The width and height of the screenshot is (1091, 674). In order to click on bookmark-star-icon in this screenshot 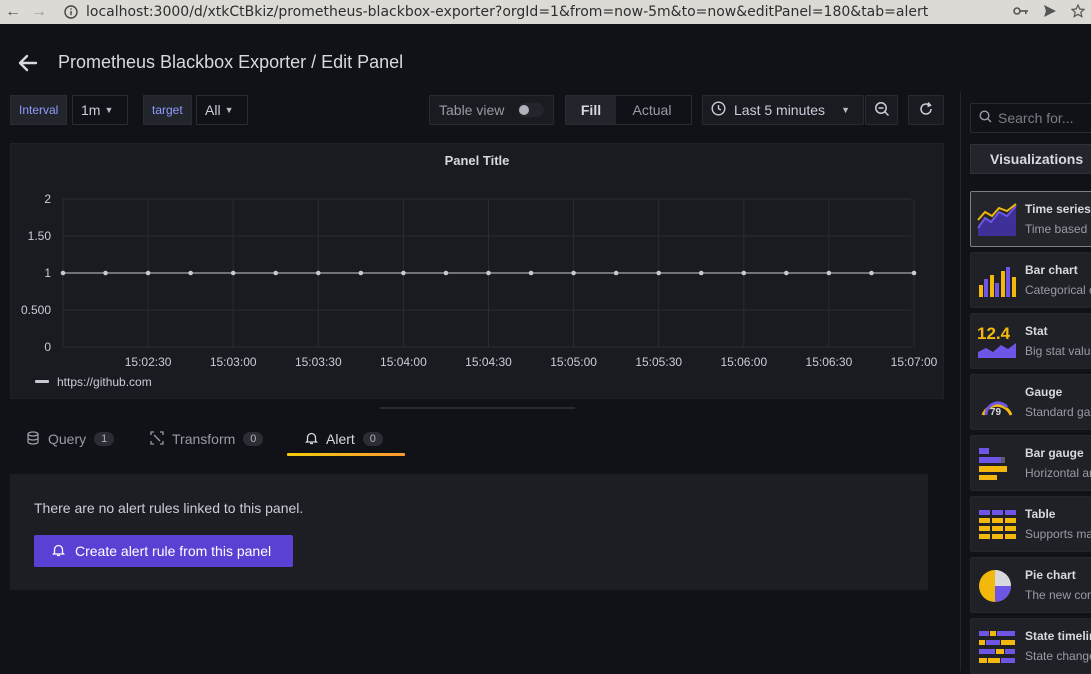, I will do `click(1078, 12)`.